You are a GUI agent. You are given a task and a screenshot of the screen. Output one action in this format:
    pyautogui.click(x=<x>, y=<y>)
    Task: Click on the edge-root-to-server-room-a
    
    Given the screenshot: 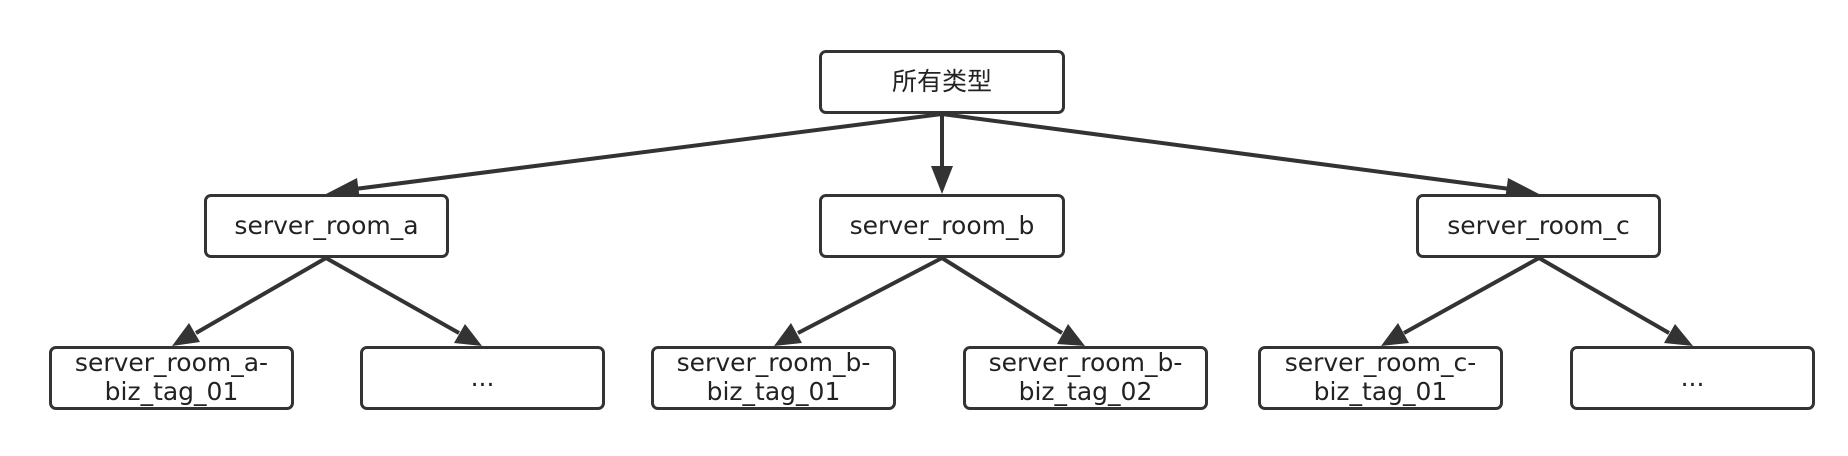 What is the action you would take?
    pyautogui.click(x=648, y=151)
    